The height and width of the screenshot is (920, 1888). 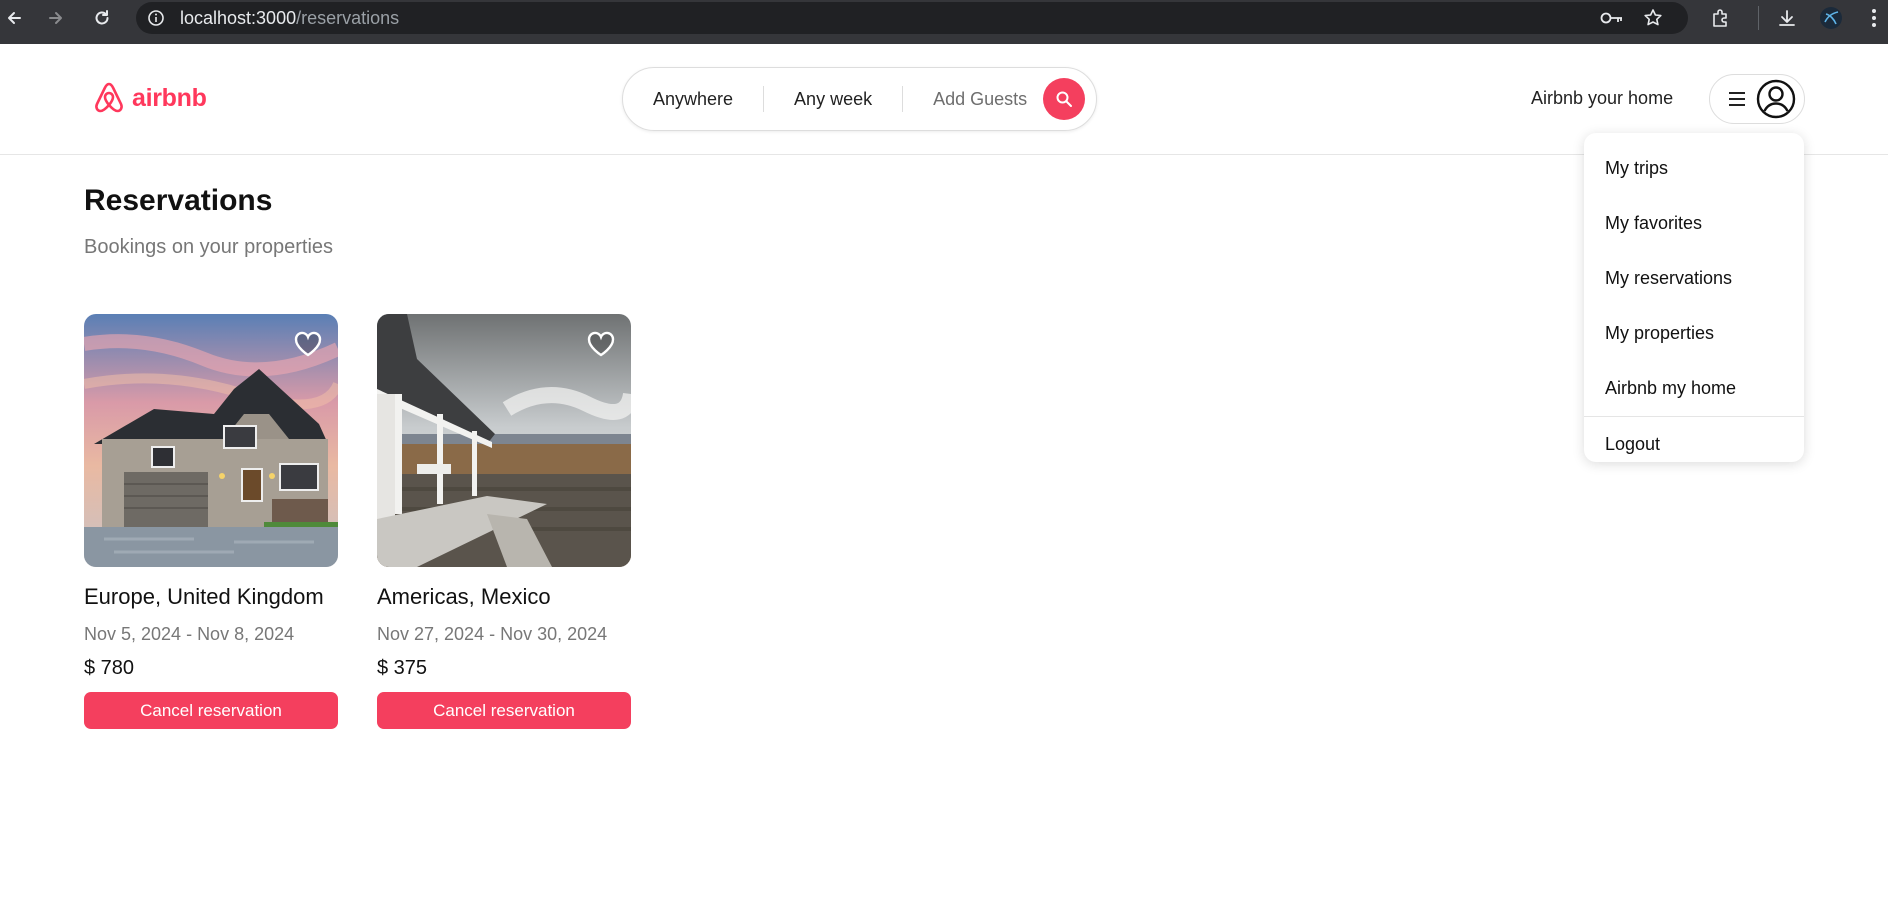 I want to click on airbnb-logo: airbnb, so click(x=149, y=98).